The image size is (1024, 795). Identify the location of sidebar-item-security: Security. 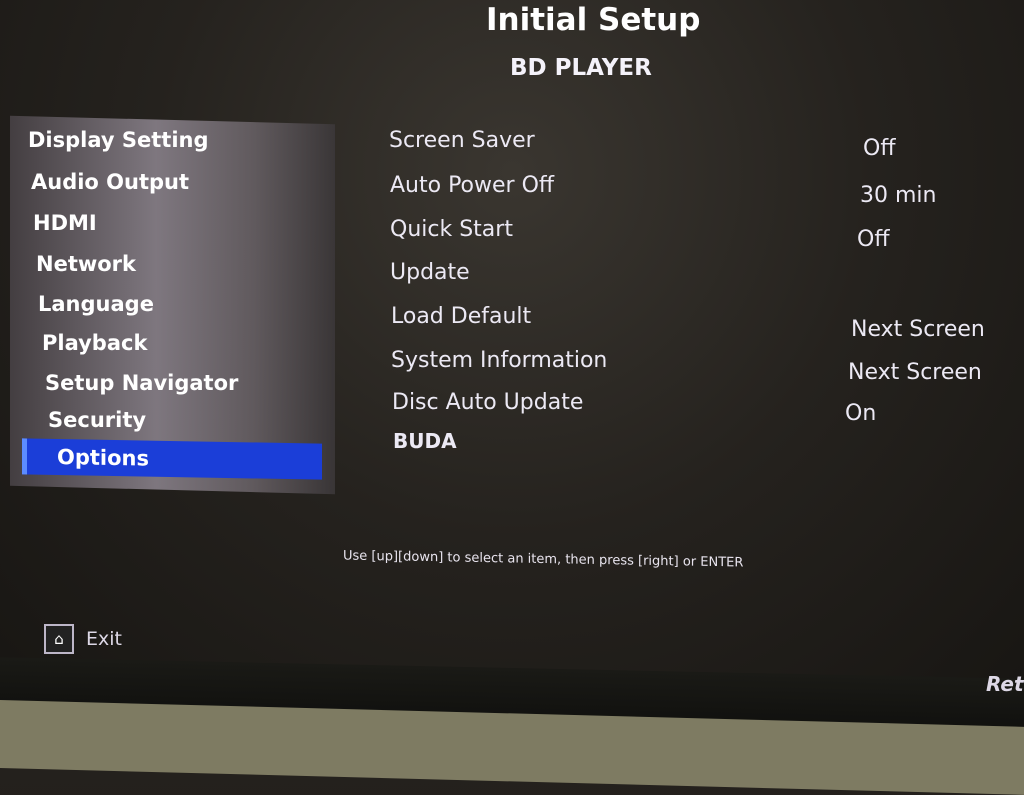
(97, 420).